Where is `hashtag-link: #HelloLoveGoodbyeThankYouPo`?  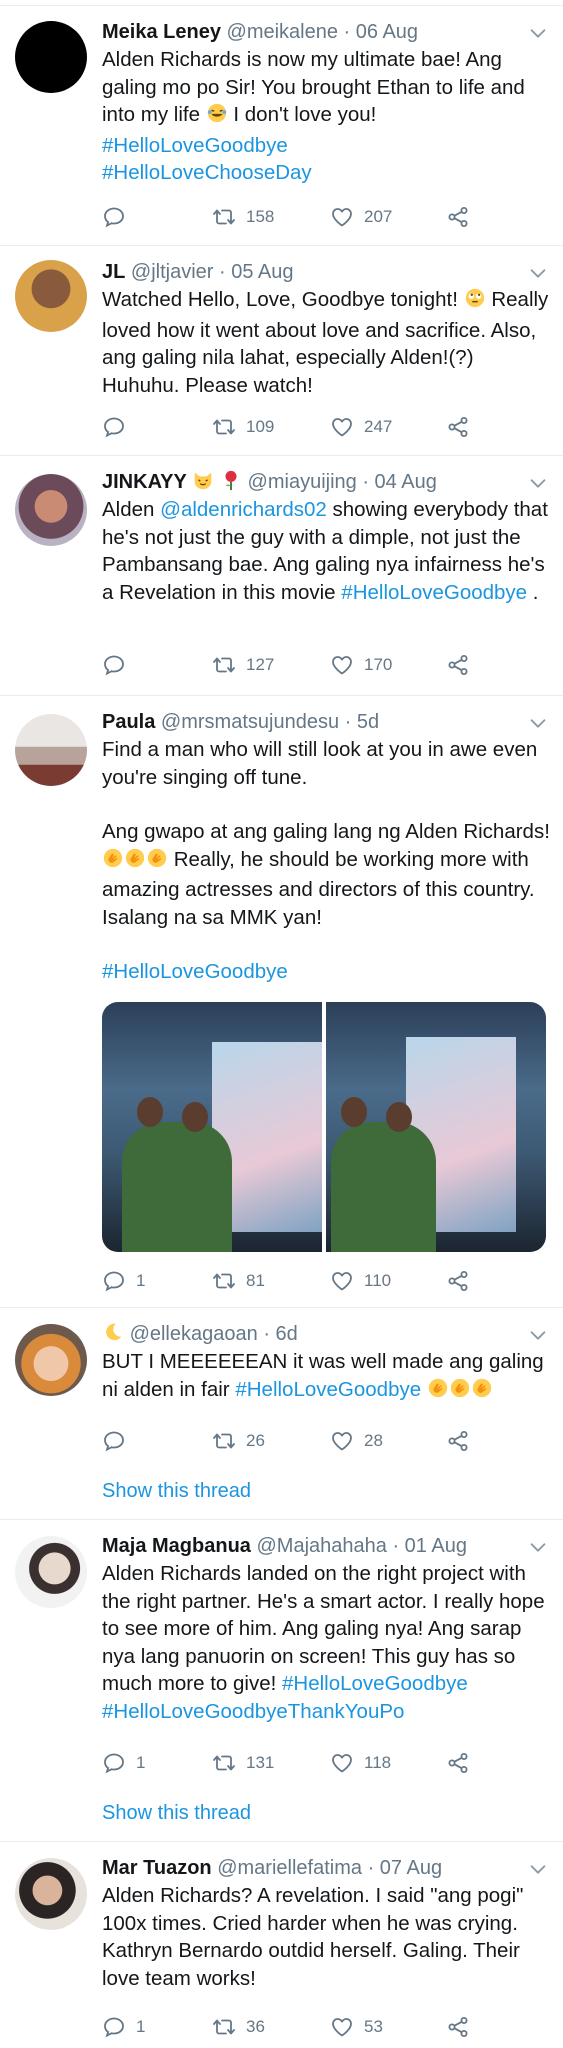
hashtag-link: #HelloLoveGoodbyeThankYouPo is located at coordinates (253, 1711).